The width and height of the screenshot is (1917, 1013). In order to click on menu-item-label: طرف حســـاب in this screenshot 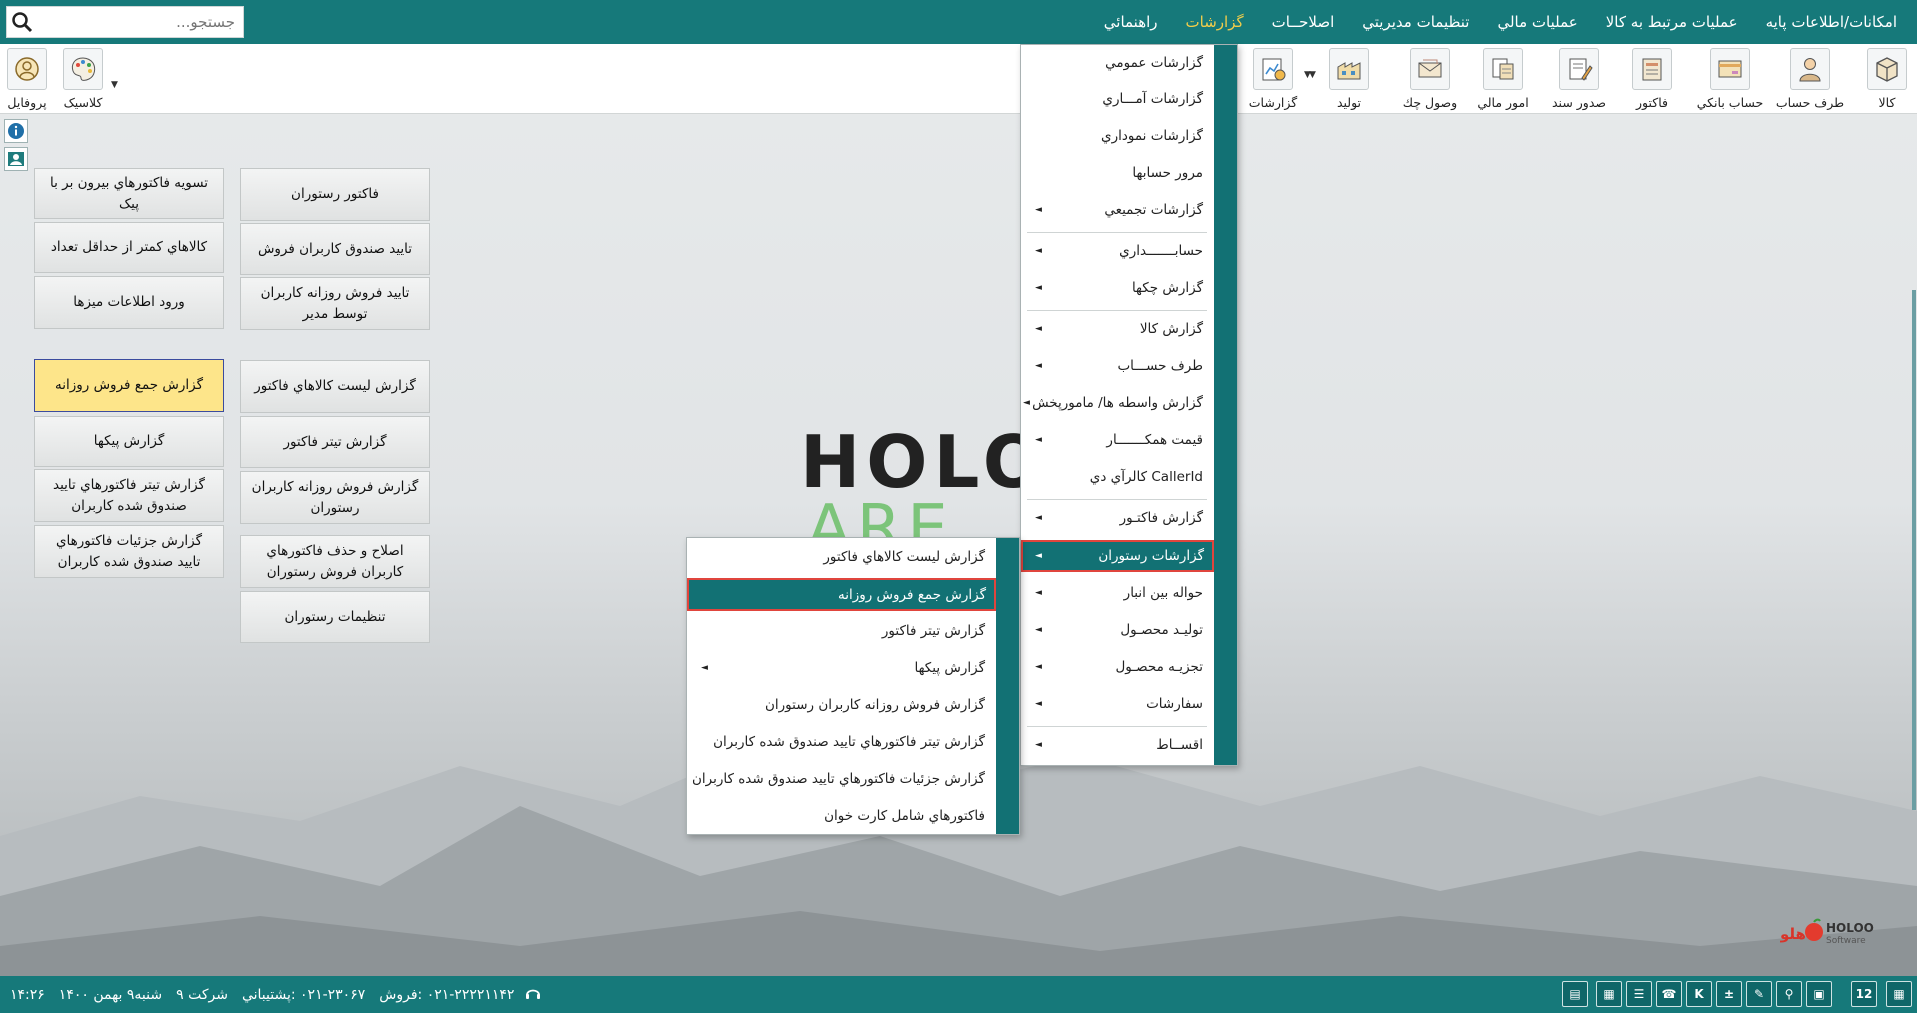, I will do `click(1160, 366)`.